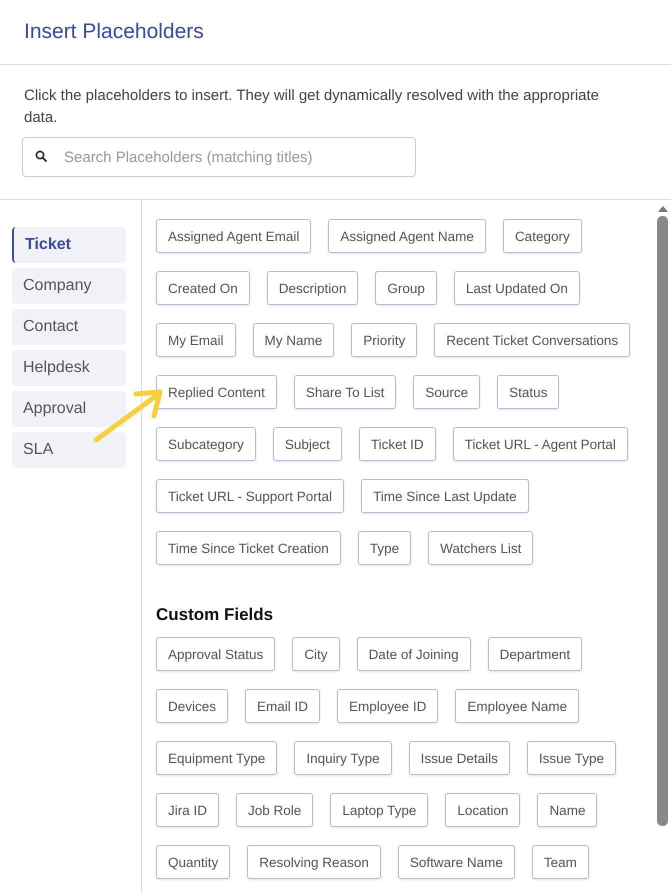 This screenshot has width=671, height=893. What do you see at coordinates (532, 340) in the screenshot?
I see `placeholder-chip: Recent Ticket Conversations` at bounding box center [532, 340].